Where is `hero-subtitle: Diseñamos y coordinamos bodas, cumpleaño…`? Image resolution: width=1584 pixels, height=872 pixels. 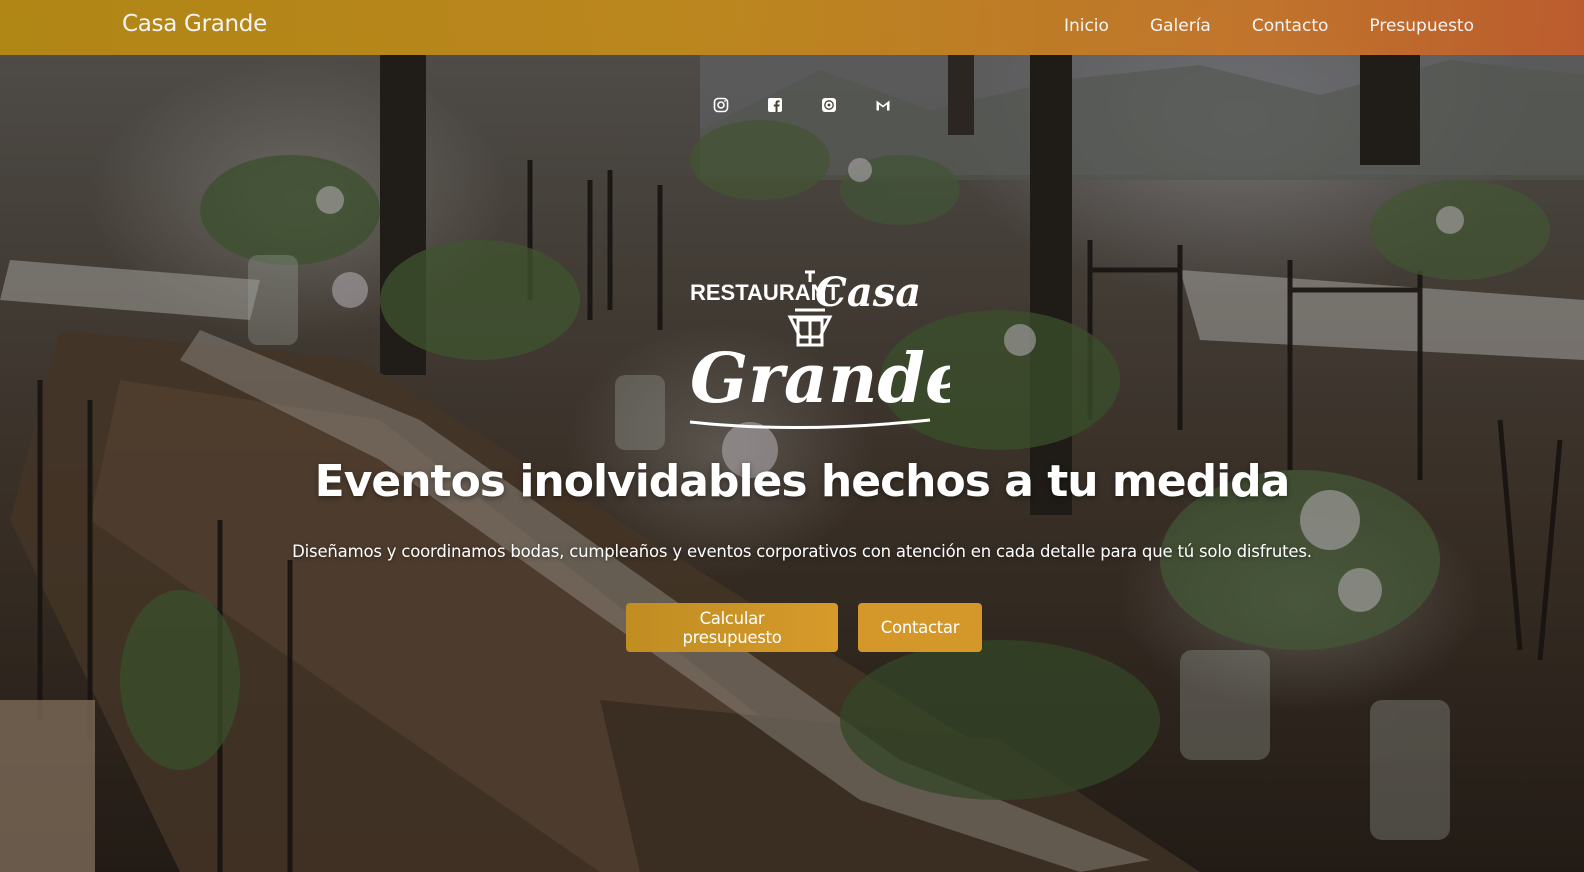 hero-subtitle: Diseñamos y coordinamos bodas, cumpleaño… is located at coordinates (802, 551).